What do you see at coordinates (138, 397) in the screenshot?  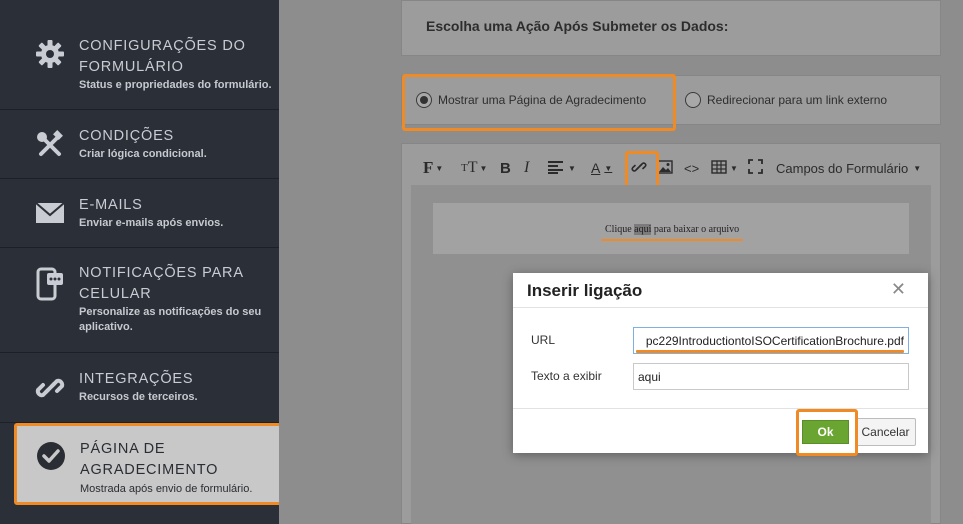 I see `sidebar-item-subtitle: Recursos de terceiros.` at bounding box center [138, 397].